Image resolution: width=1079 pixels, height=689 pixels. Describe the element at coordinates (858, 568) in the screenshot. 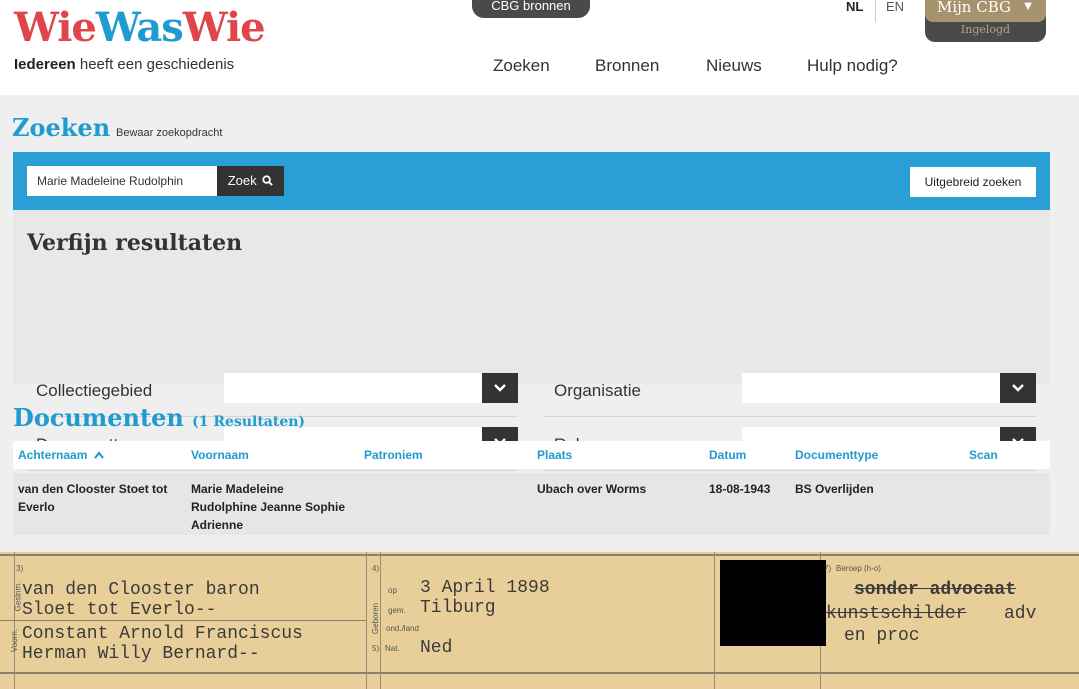

I see `scan-field-label: Beroep (h-o)` at that location.